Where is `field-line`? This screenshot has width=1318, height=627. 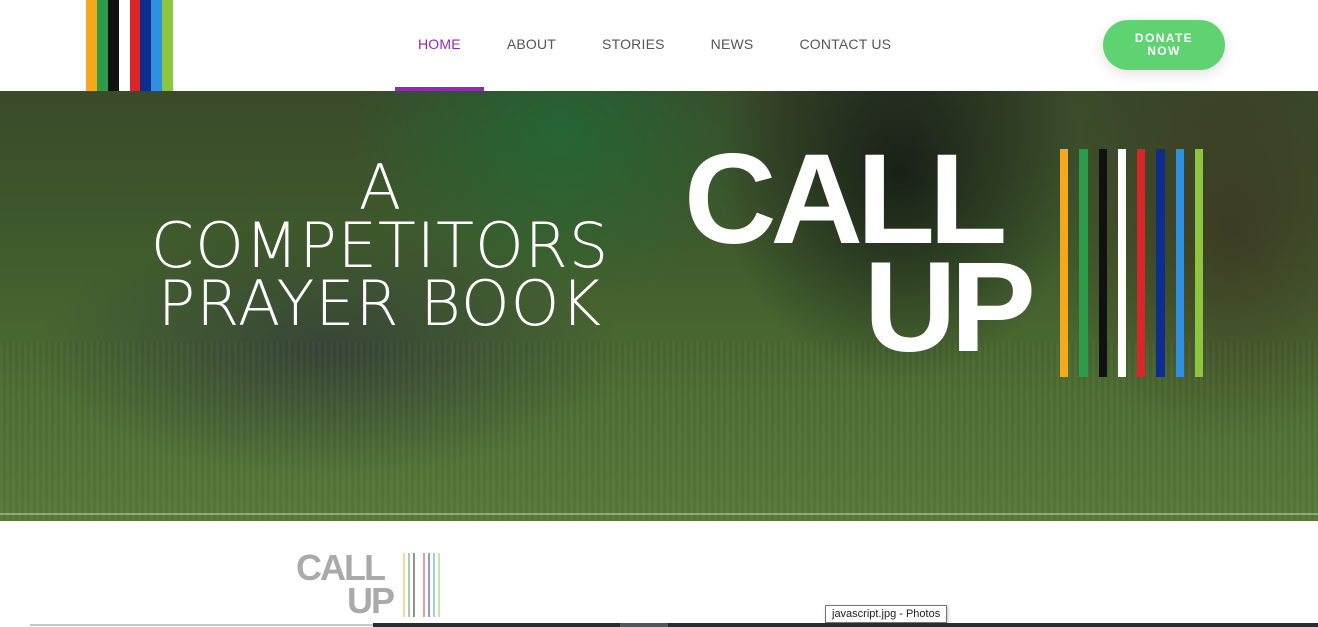
field-line is located at coordinates (659, 514).